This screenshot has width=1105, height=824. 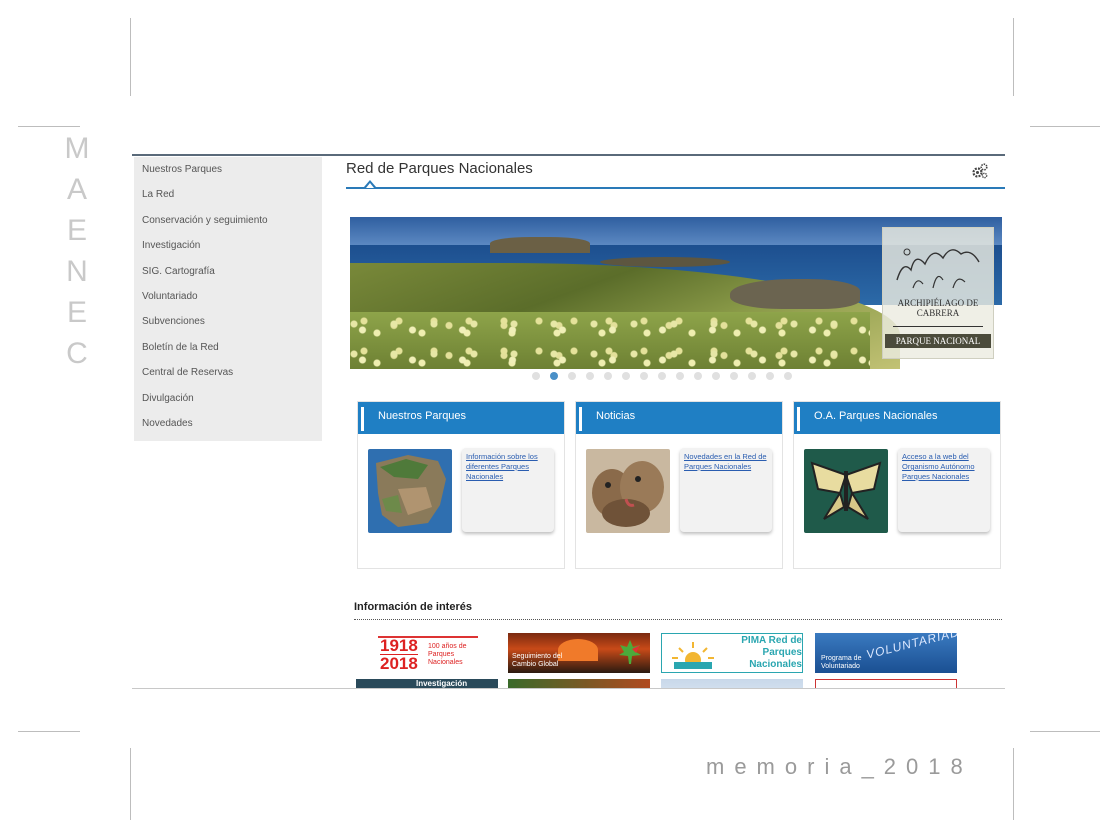 I want to click on hero-rocks, so click(x=795, y=294).